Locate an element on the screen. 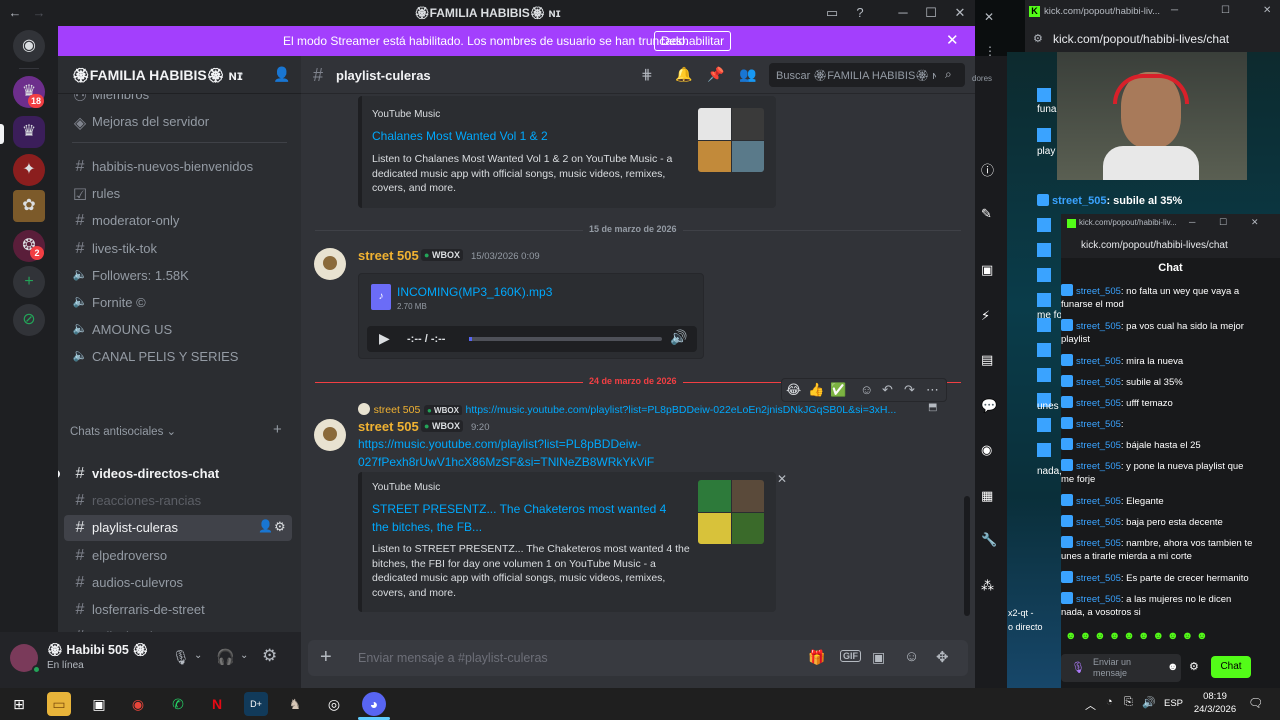 This screenshot has height=720, width=1280. emoji-icon: ☺ is located at coordinates (911, 656).